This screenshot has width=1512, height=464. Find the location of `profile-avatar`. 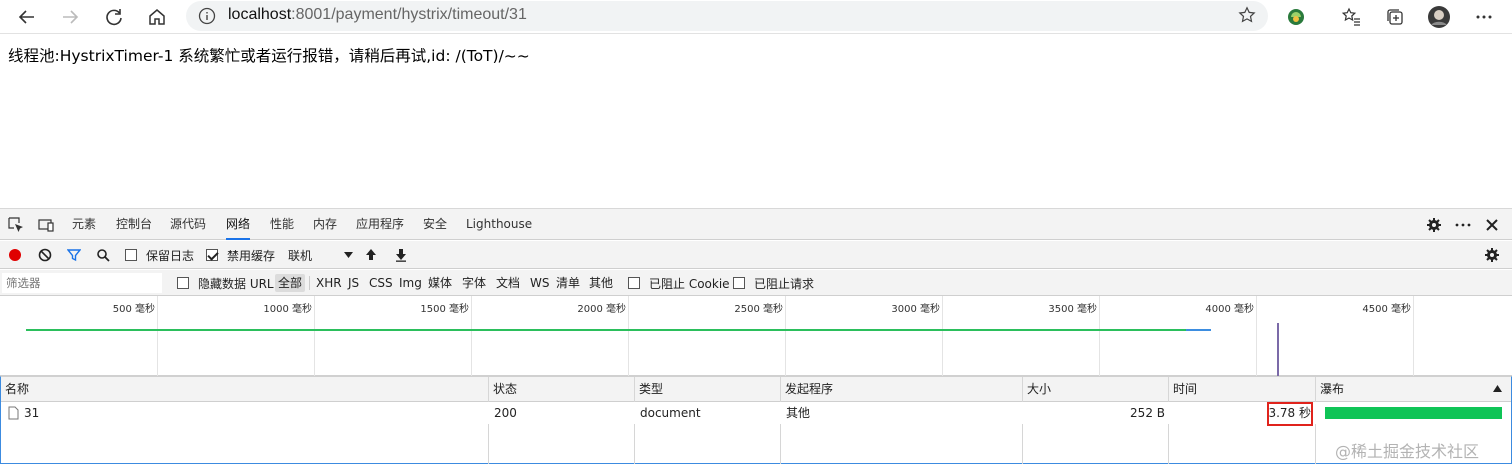

profile-avatar is located at coordinates (1439, 17).